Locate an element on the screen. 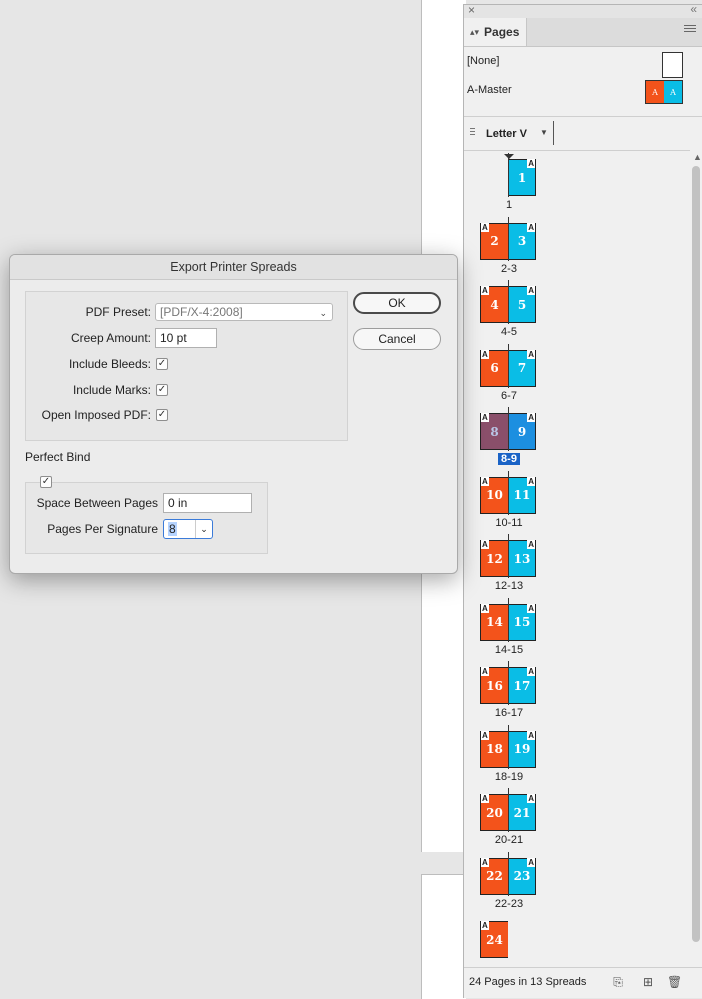  space-input: 0 in is located at coordinates (207, 503).